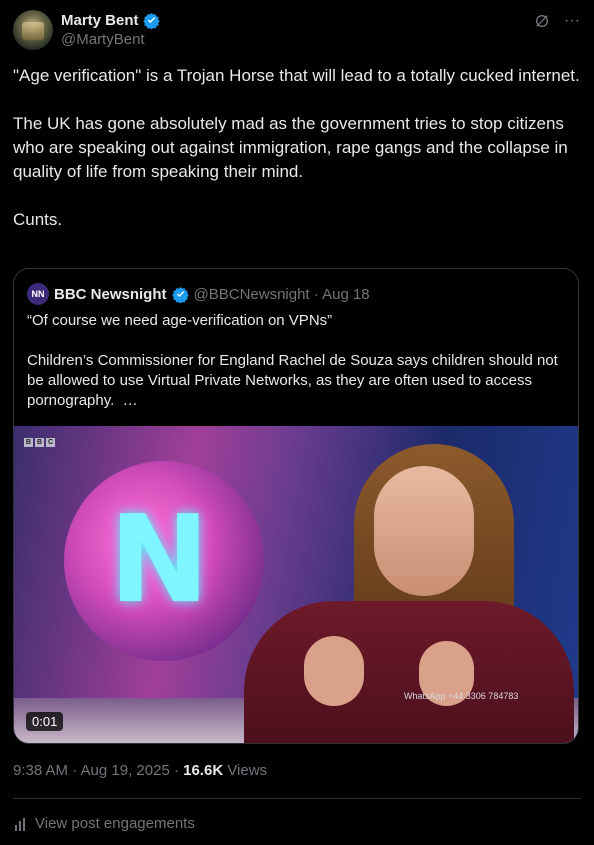  I want to click on grok-icon, so click(542, 21).